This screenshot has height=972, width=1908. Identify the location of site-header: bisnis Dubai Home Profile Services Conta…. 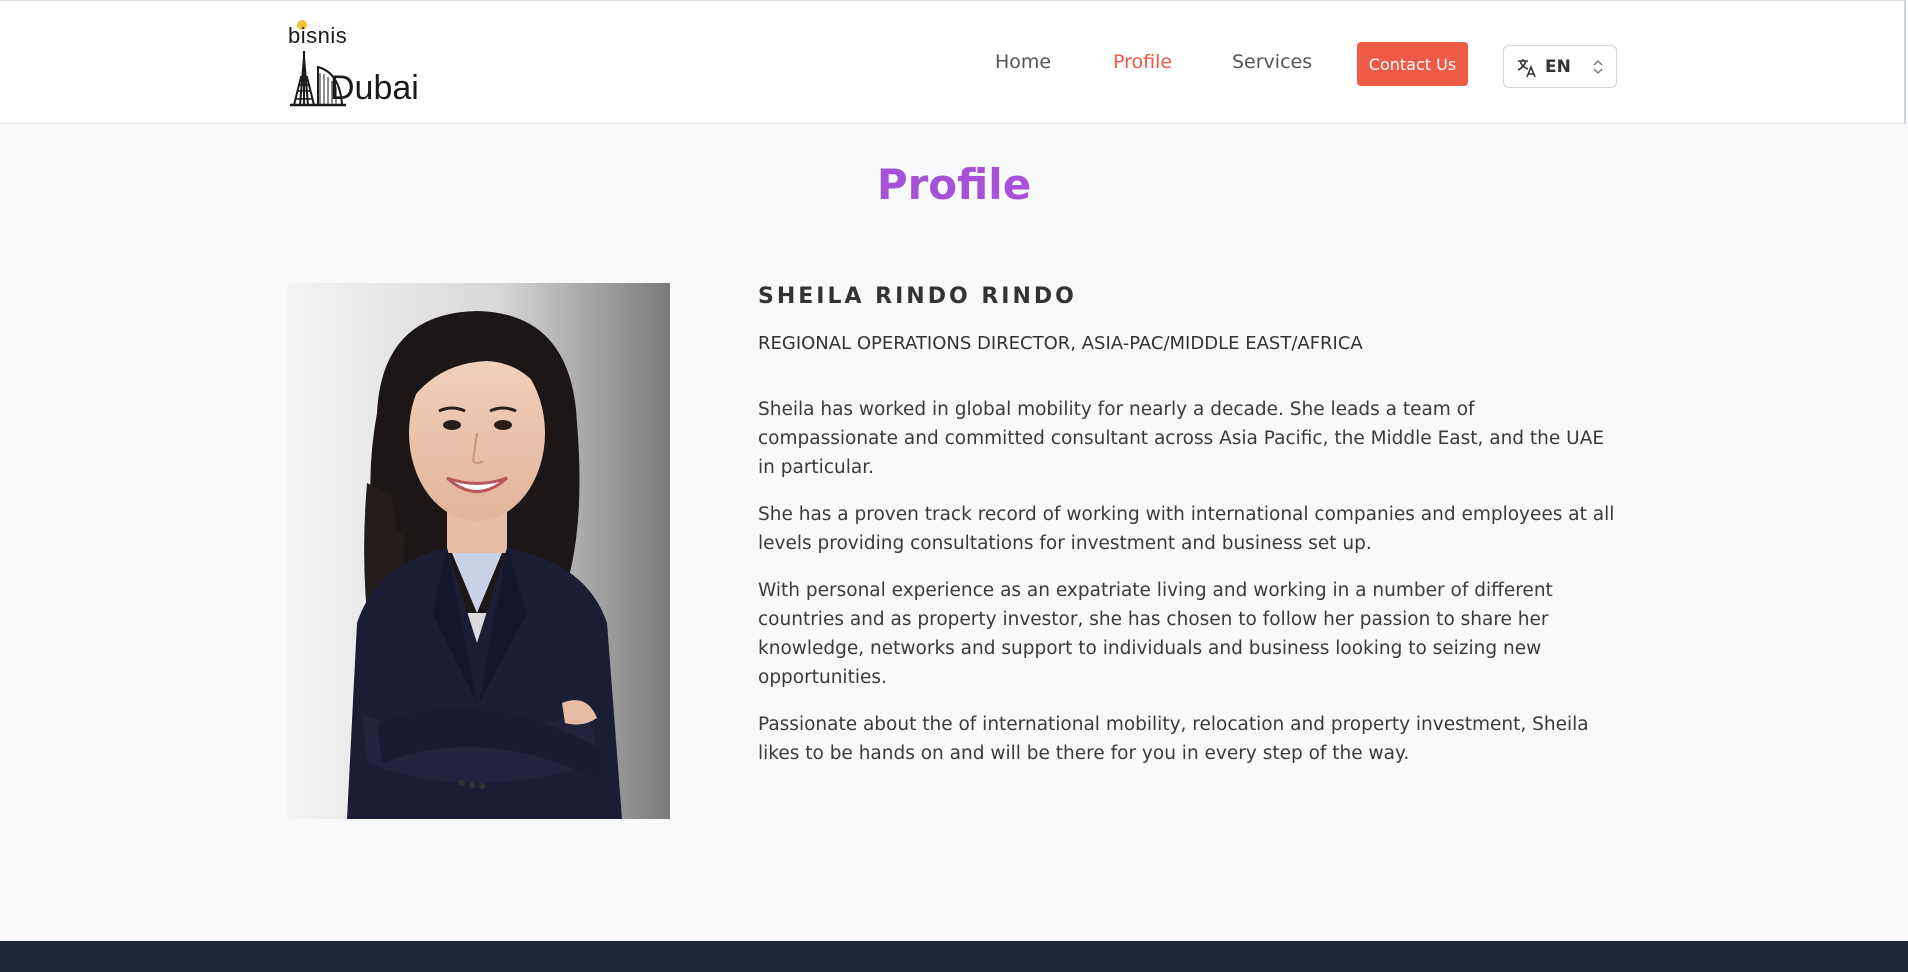
(953, 62).